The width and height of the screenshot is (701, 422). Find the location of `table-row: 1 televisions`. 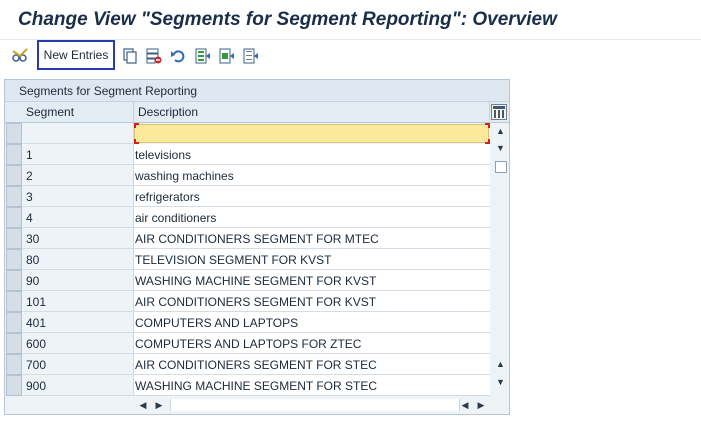

table-row: 1 televisions is located at coordinates (257, 154).